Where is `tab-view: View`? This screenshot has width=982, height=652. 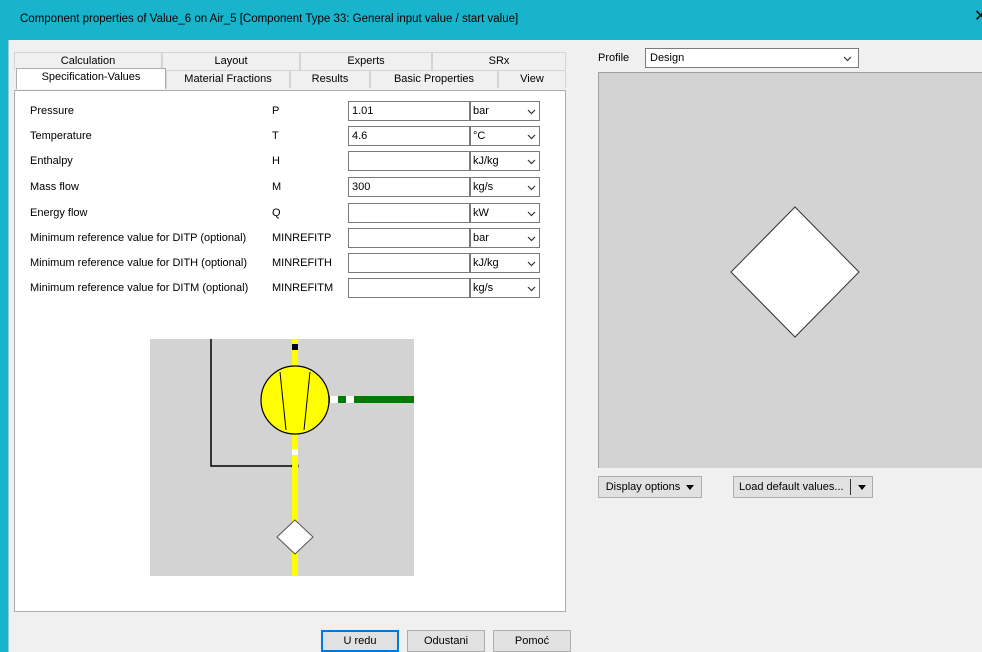
tab-view: View is located at coordinates (532, 79).